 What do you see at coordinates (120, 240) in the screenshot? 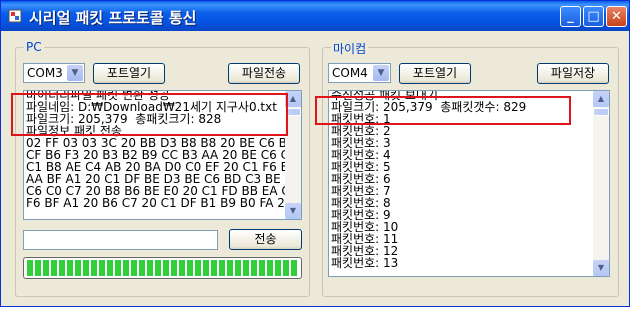
I see `send-text-input` at bounding box center [120, 240].